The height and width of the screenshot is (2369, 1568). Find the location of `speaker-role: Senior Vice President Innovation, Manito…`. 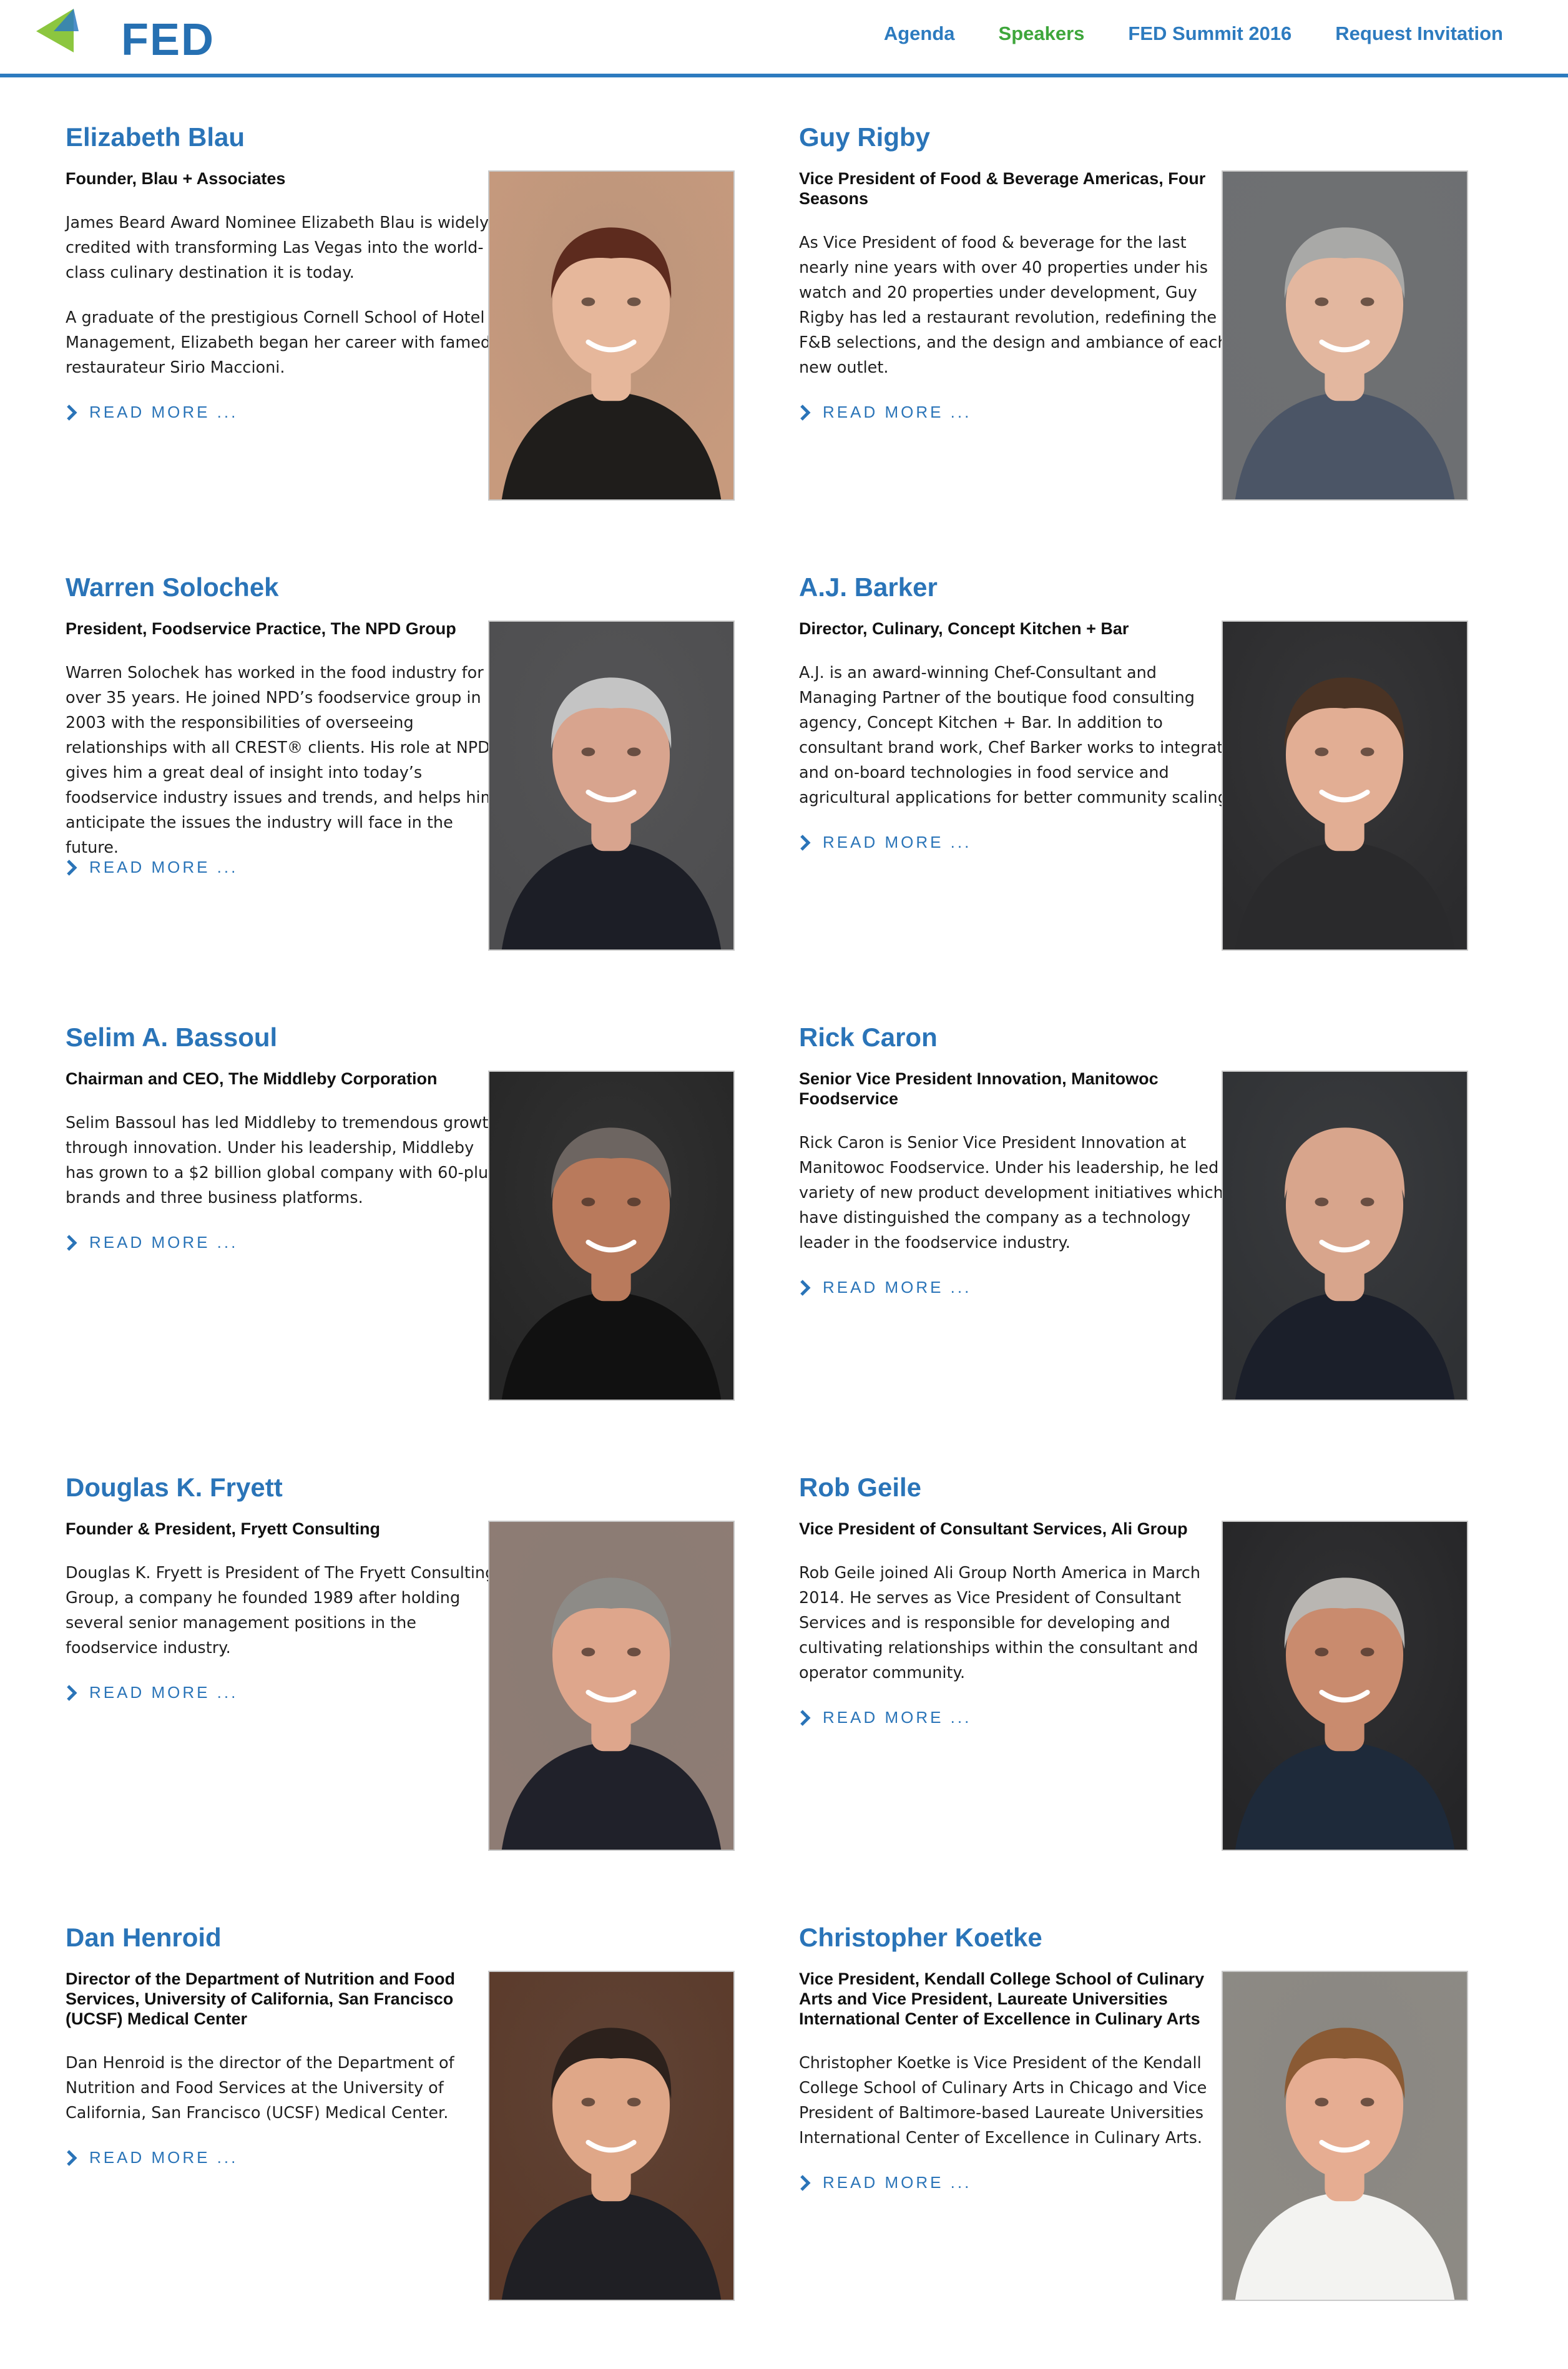

speaker-role: Senior Vice President Innovation, Manito… is located at coordinates (979, 1088).